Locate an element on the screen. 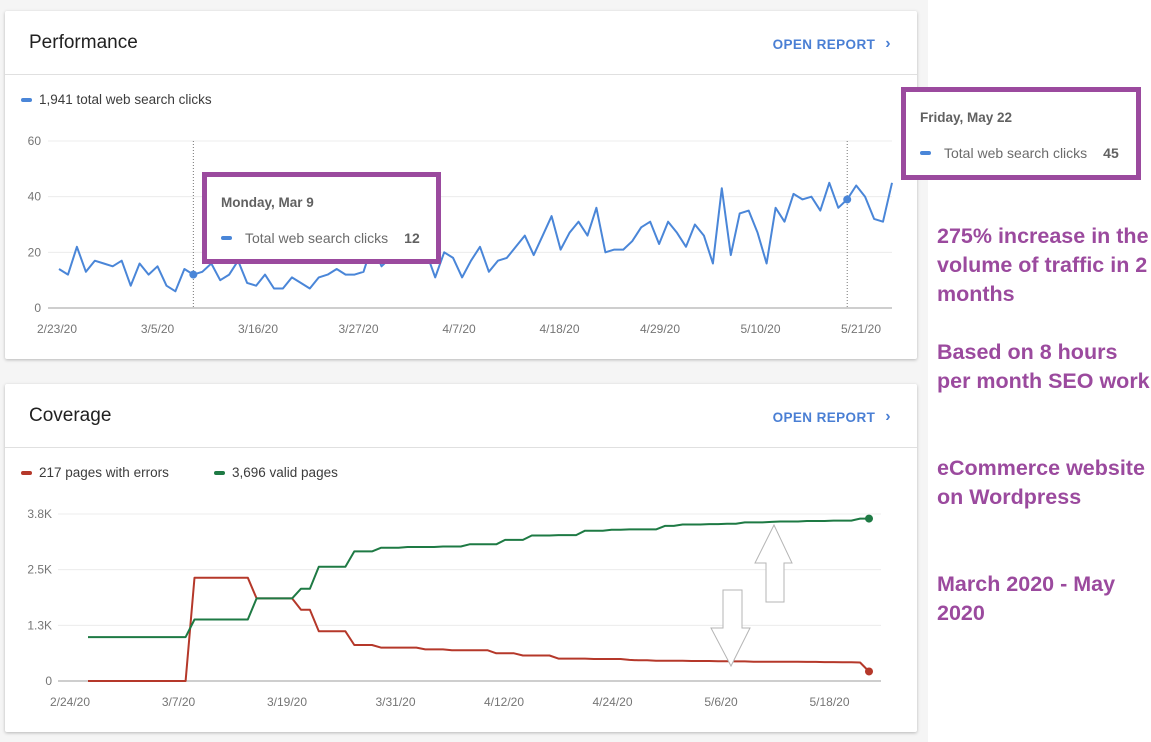 Image resolution: width=1151 pixels, height=742 pixels. tooltip-row: Total web search clicks 45 is located at coordinates (1019, 153).